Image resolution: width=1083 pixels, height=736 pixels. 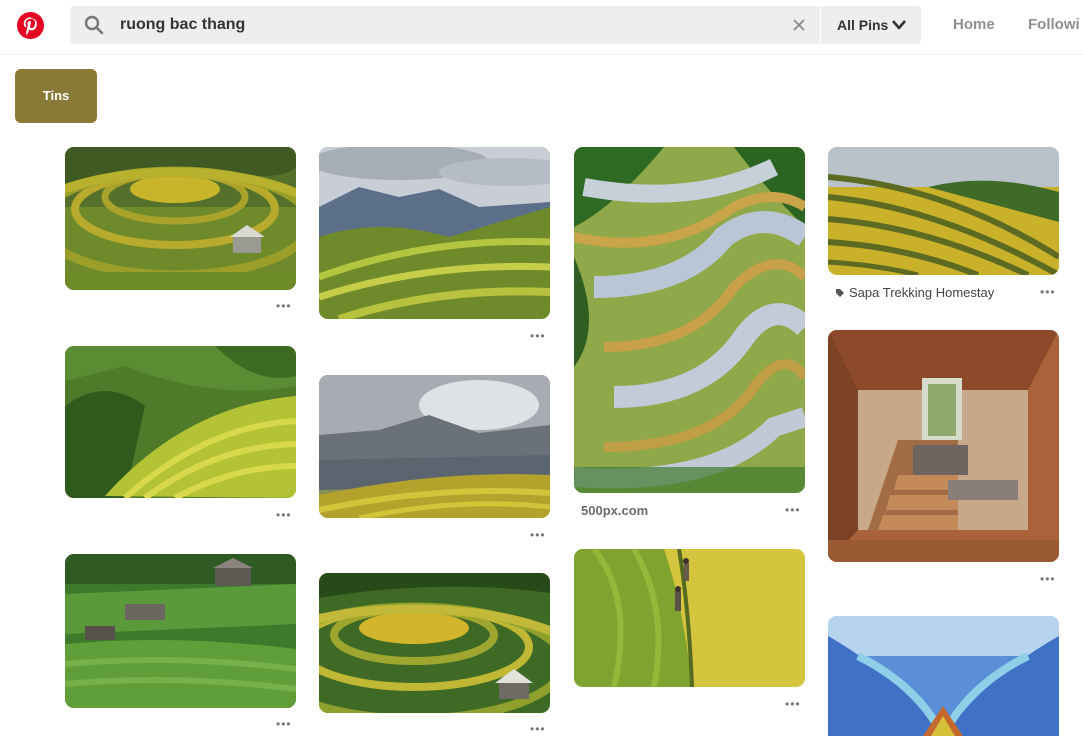 I want to click on search-bar: ruong bac thang, so click(x=445, y=25).